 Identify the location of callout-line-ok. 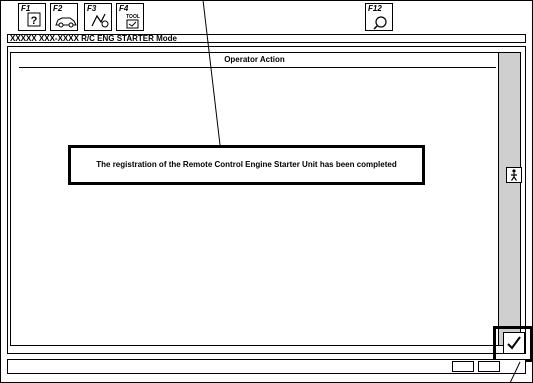
(515, 372).